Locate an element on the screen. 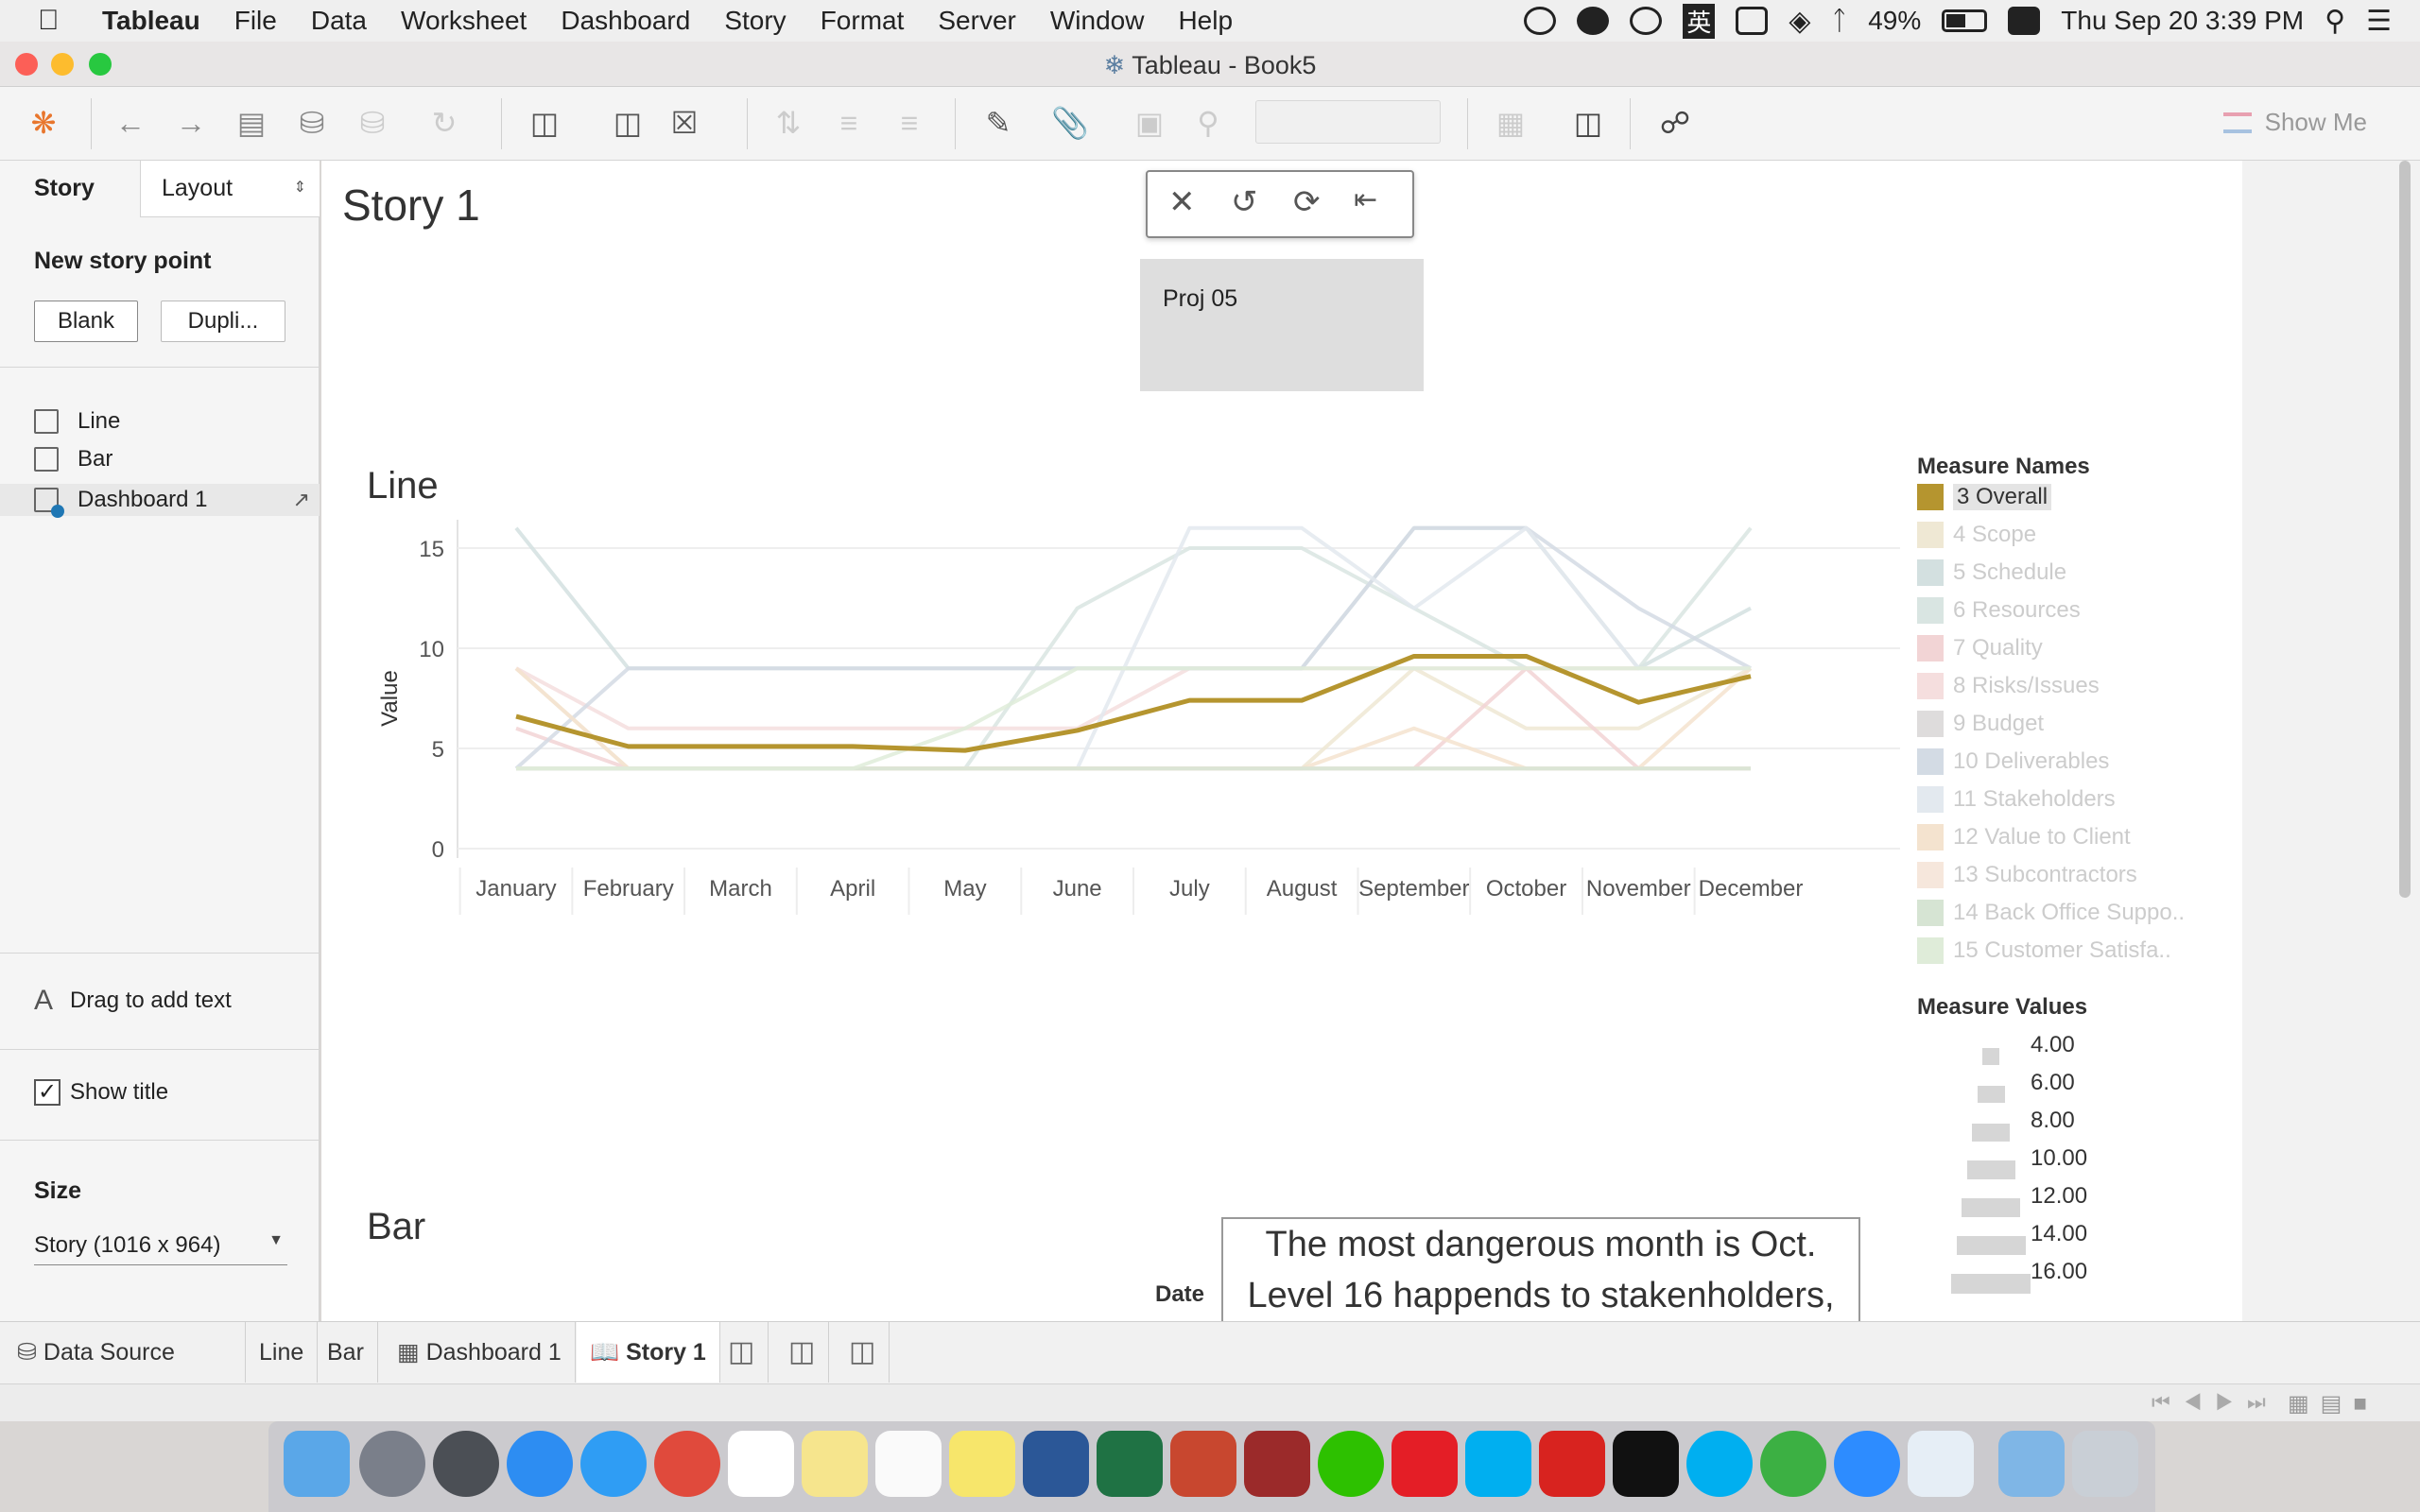  fit-dropdown is located at coordinates (1348, 122).